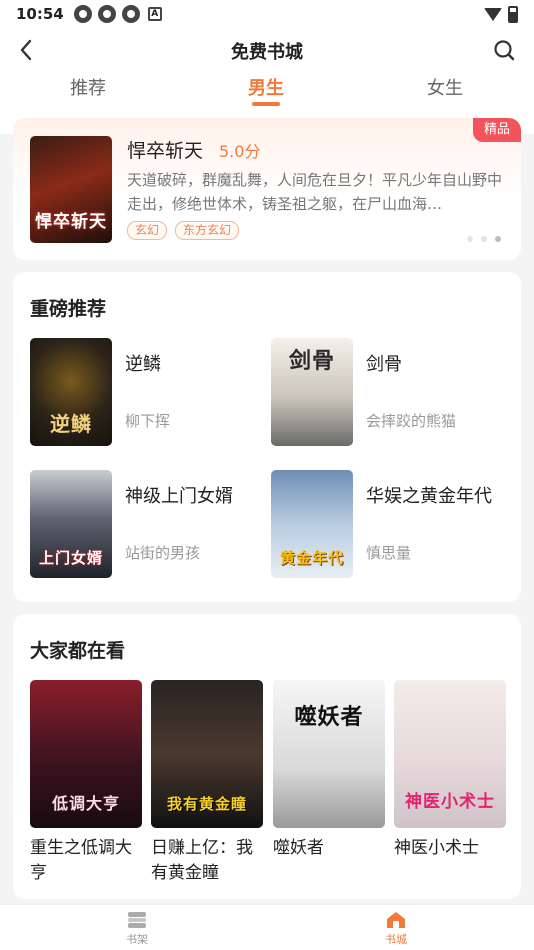 This screenshot has width=534, height=950. I want to click on book-title: 噬妖者, so click(298, 848).